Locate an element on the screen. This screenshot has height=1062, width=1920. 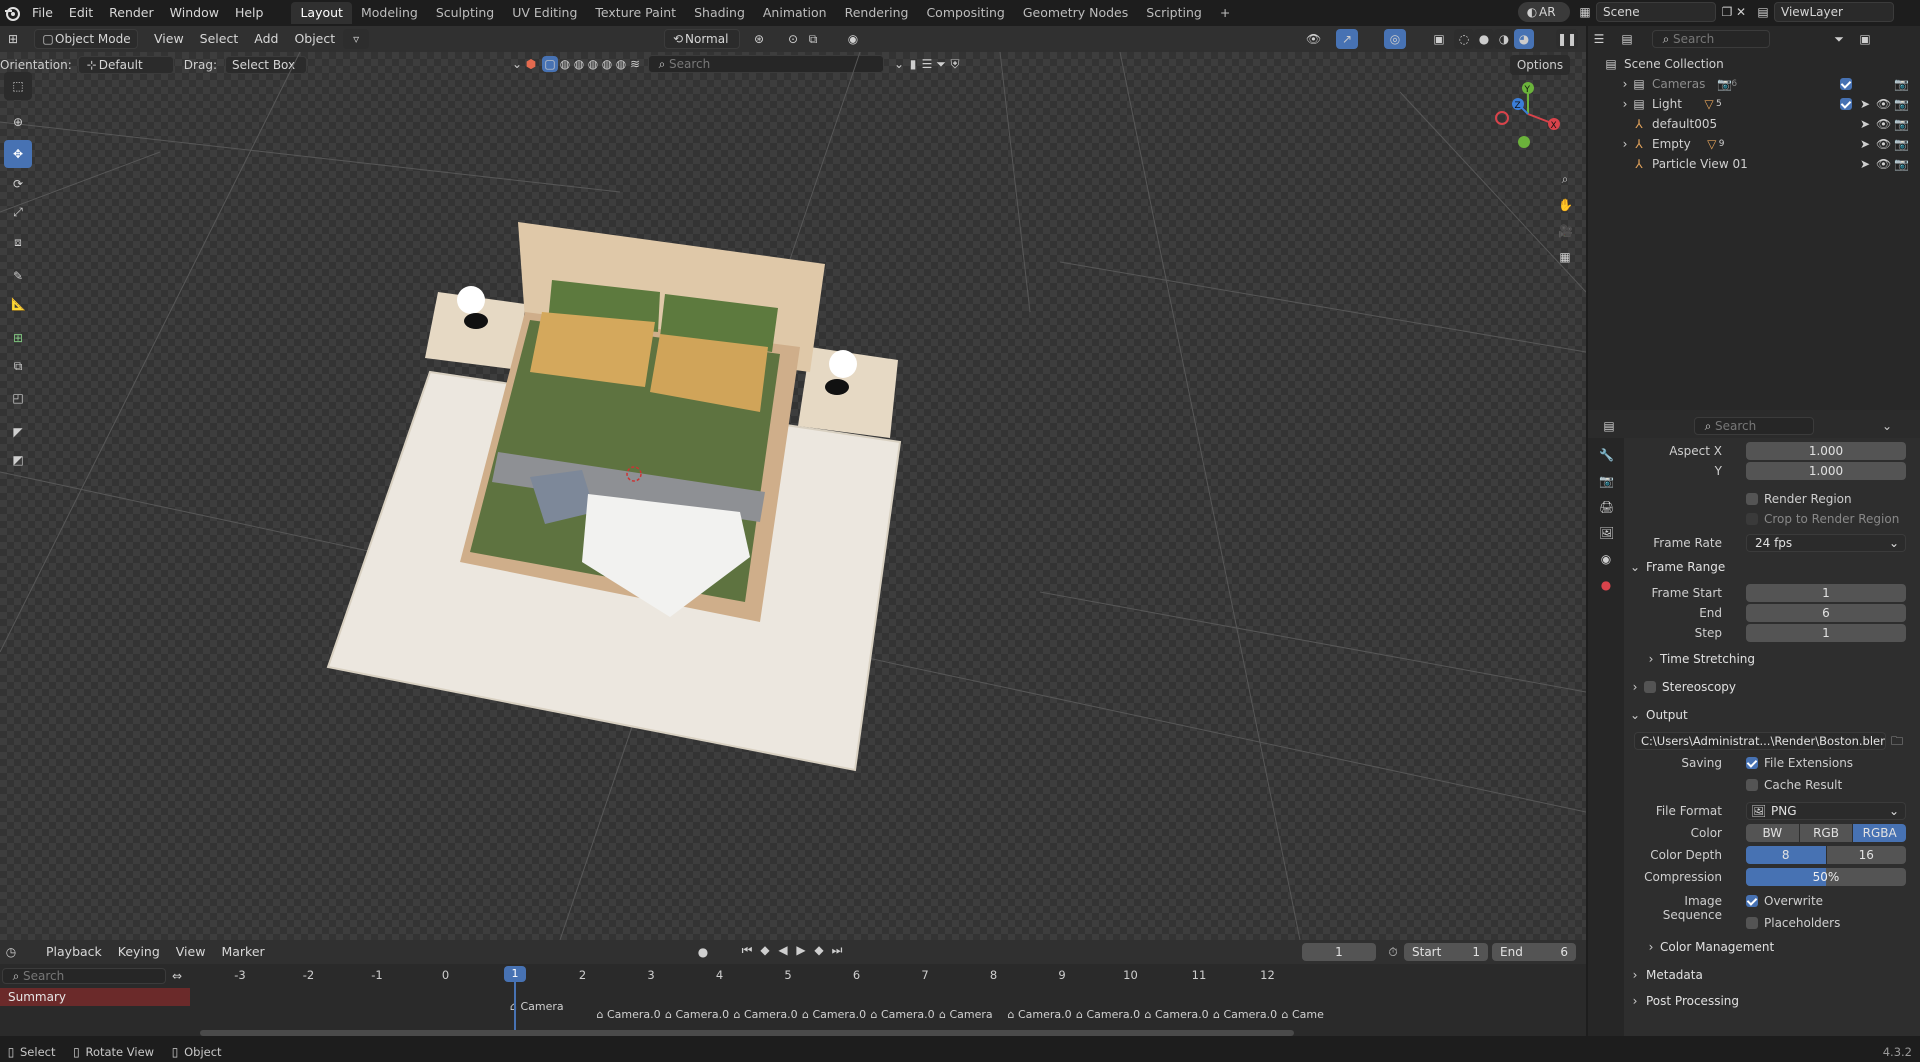
new-scene-icon: ❐ is located at coordinates (1727, 12).